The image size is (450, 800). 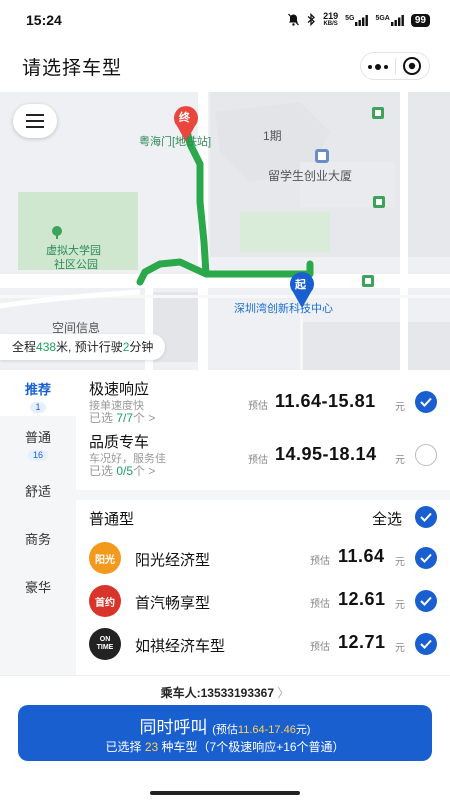 I want to click on passenger-phone: 13533193367, so click(x=237, y=693).